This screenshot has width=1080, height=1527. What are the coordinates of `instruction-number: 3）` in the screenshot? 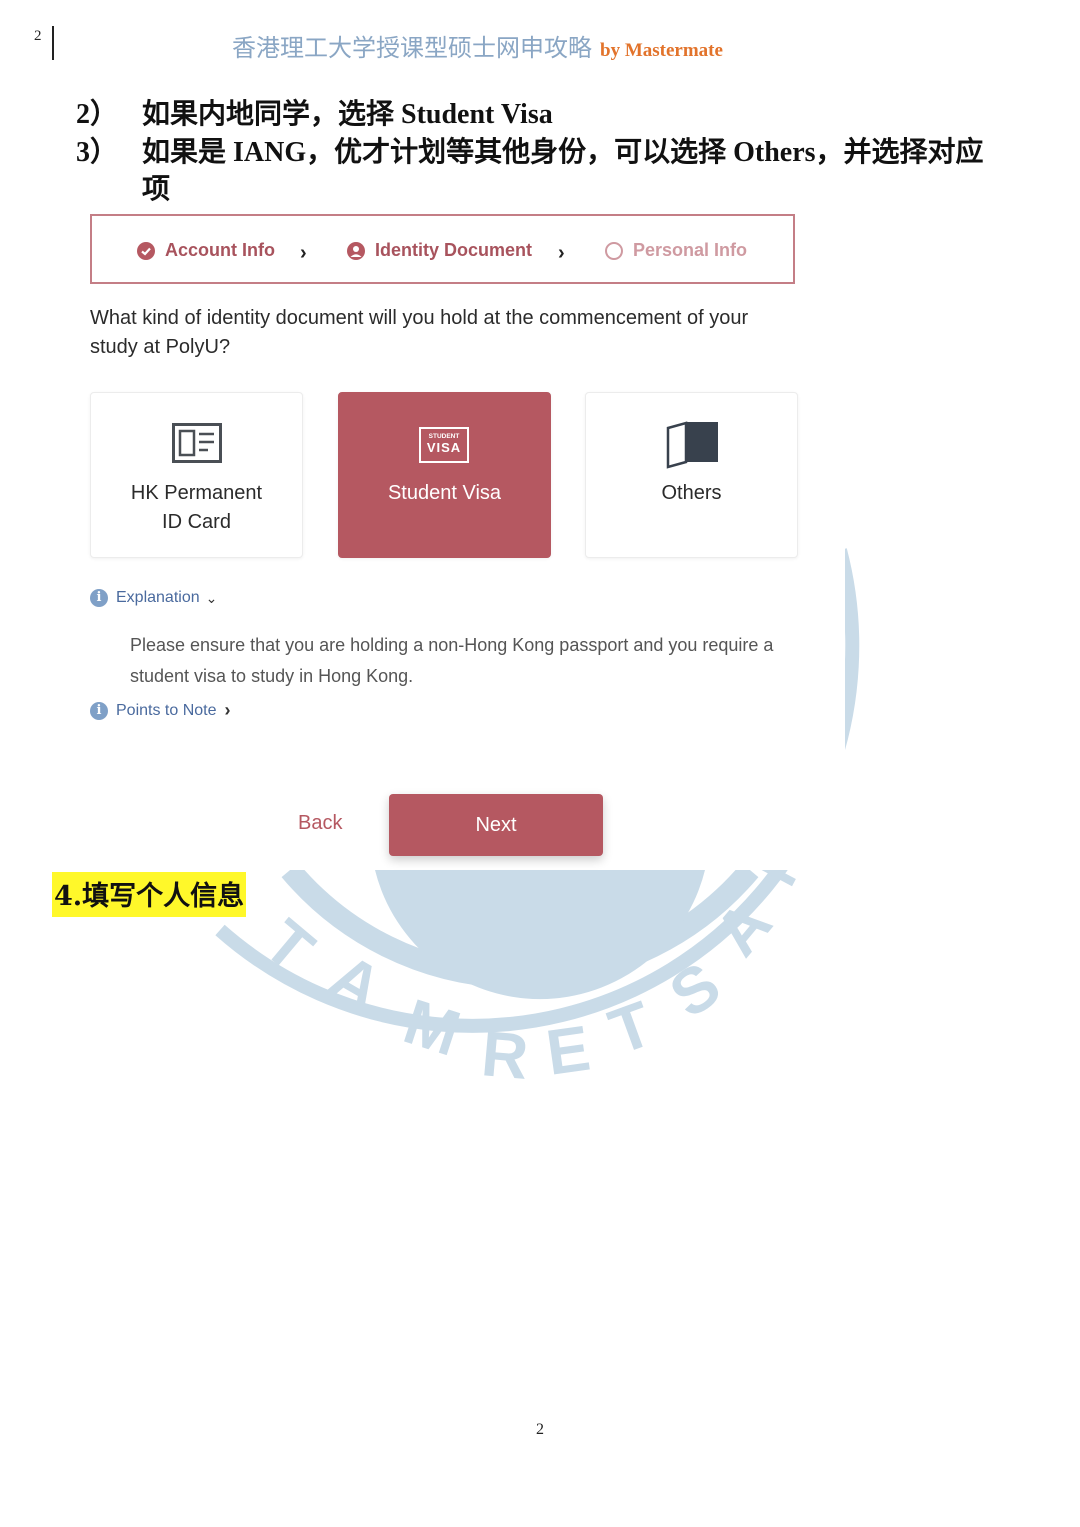 It's located at (97, 152).